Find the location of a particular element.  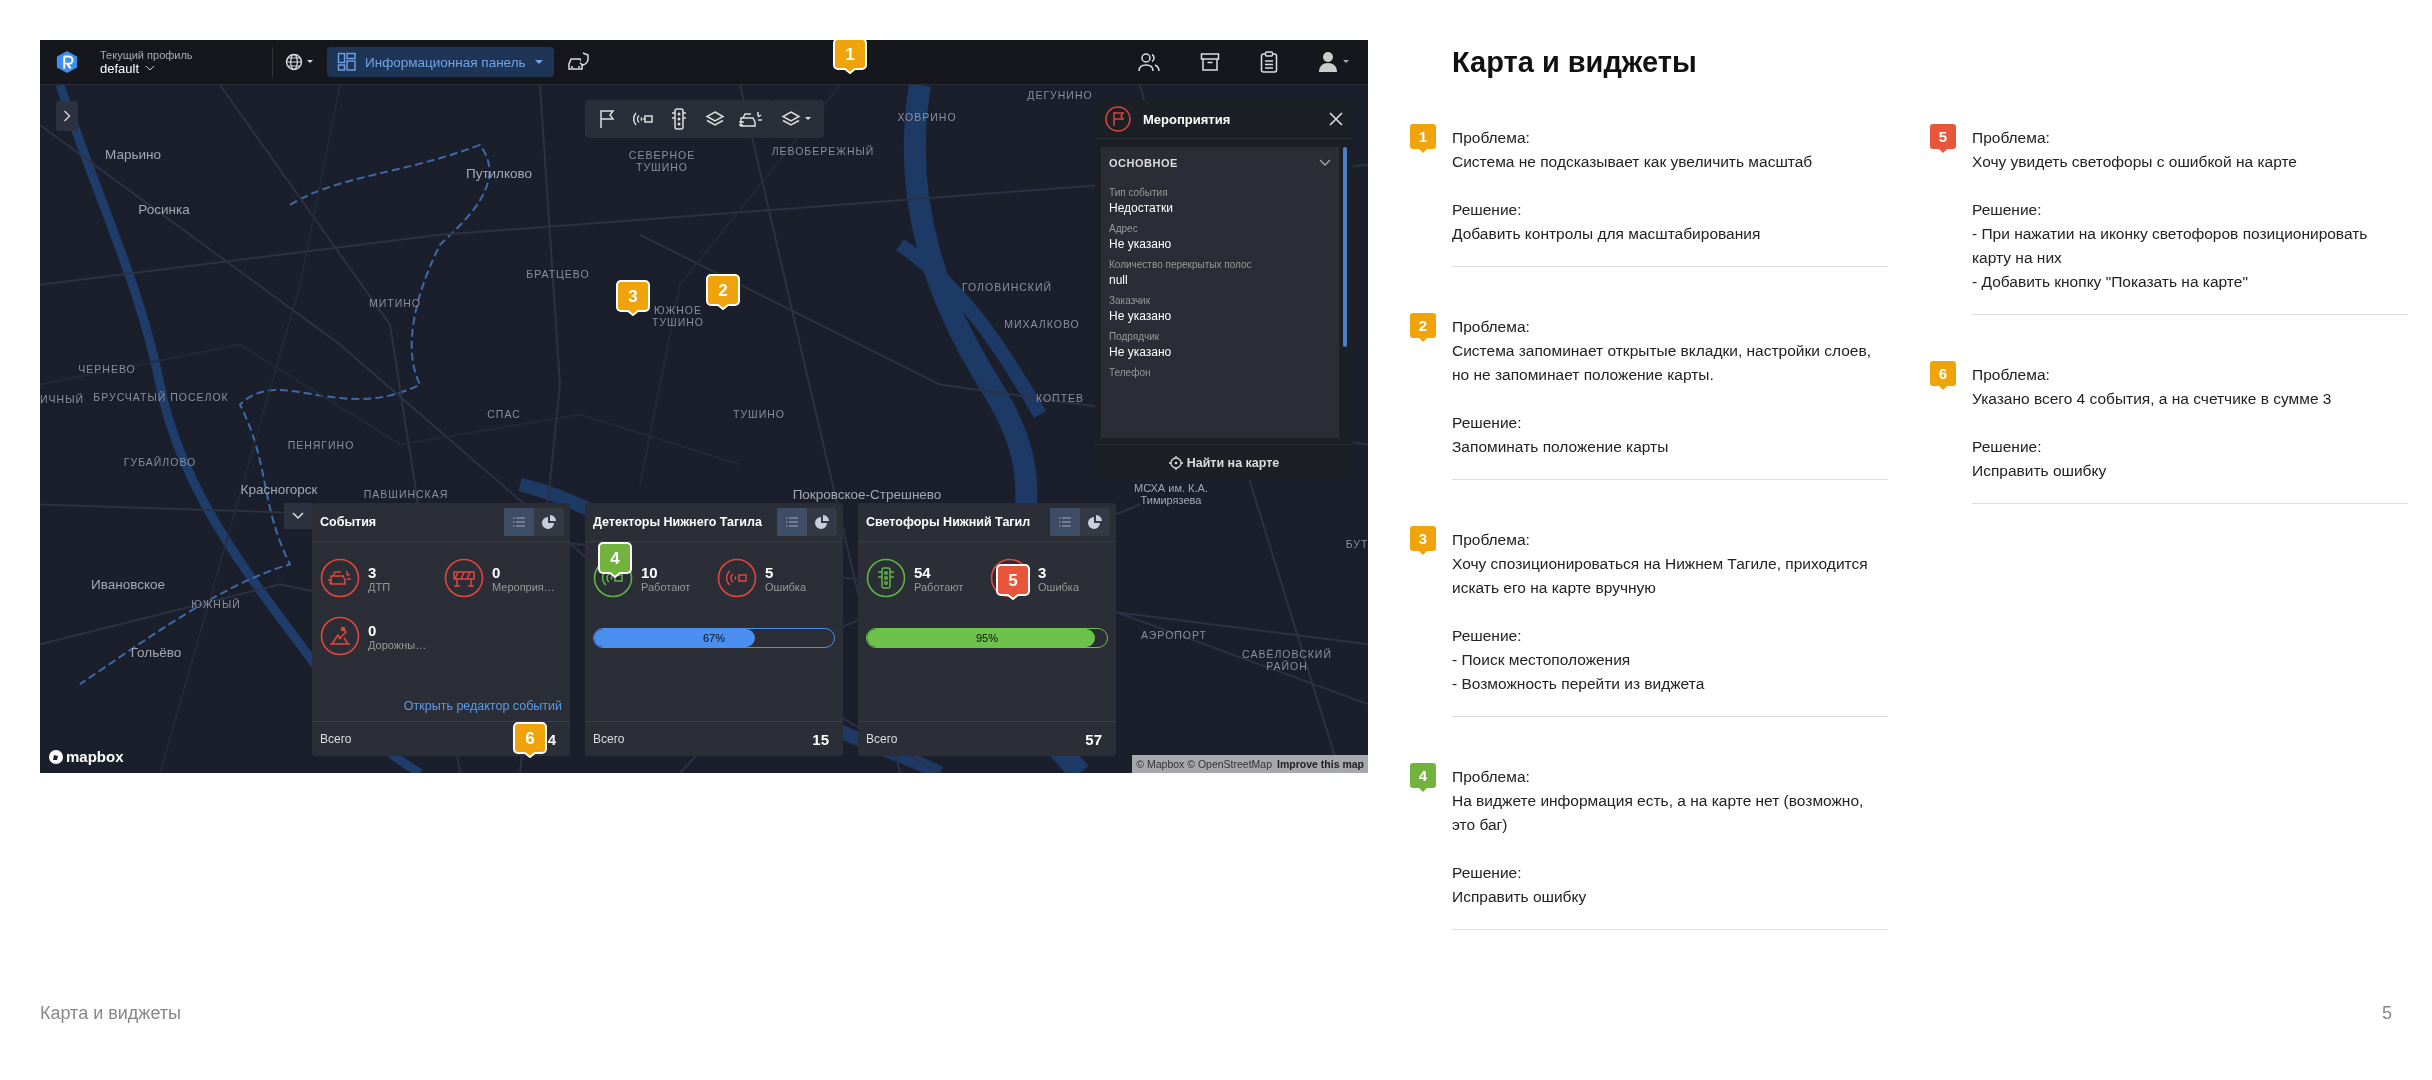

expand-sidebar-button is located at coordinates (67, 116).